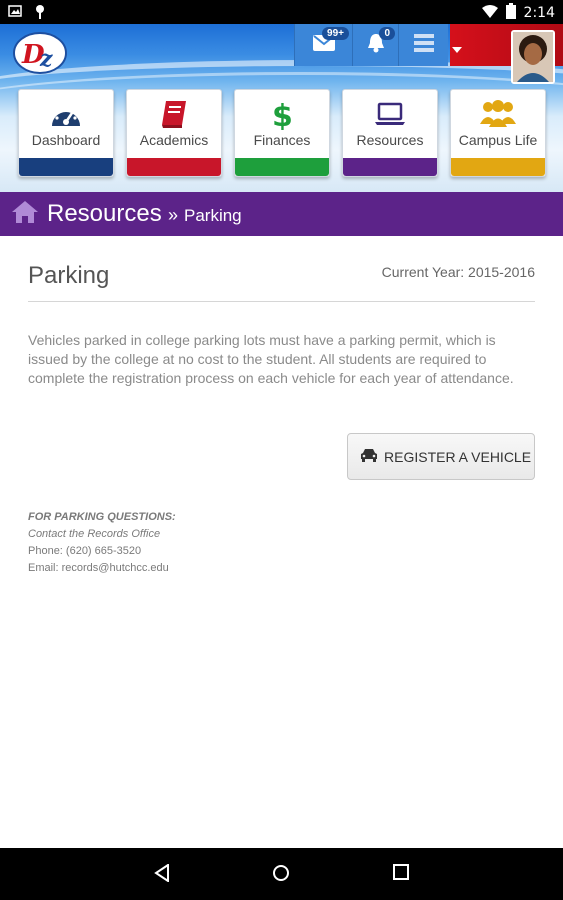  Describe the element at coordinates (498, 140) in the screenshot. I see `tile-label: Campus Life` at that location.